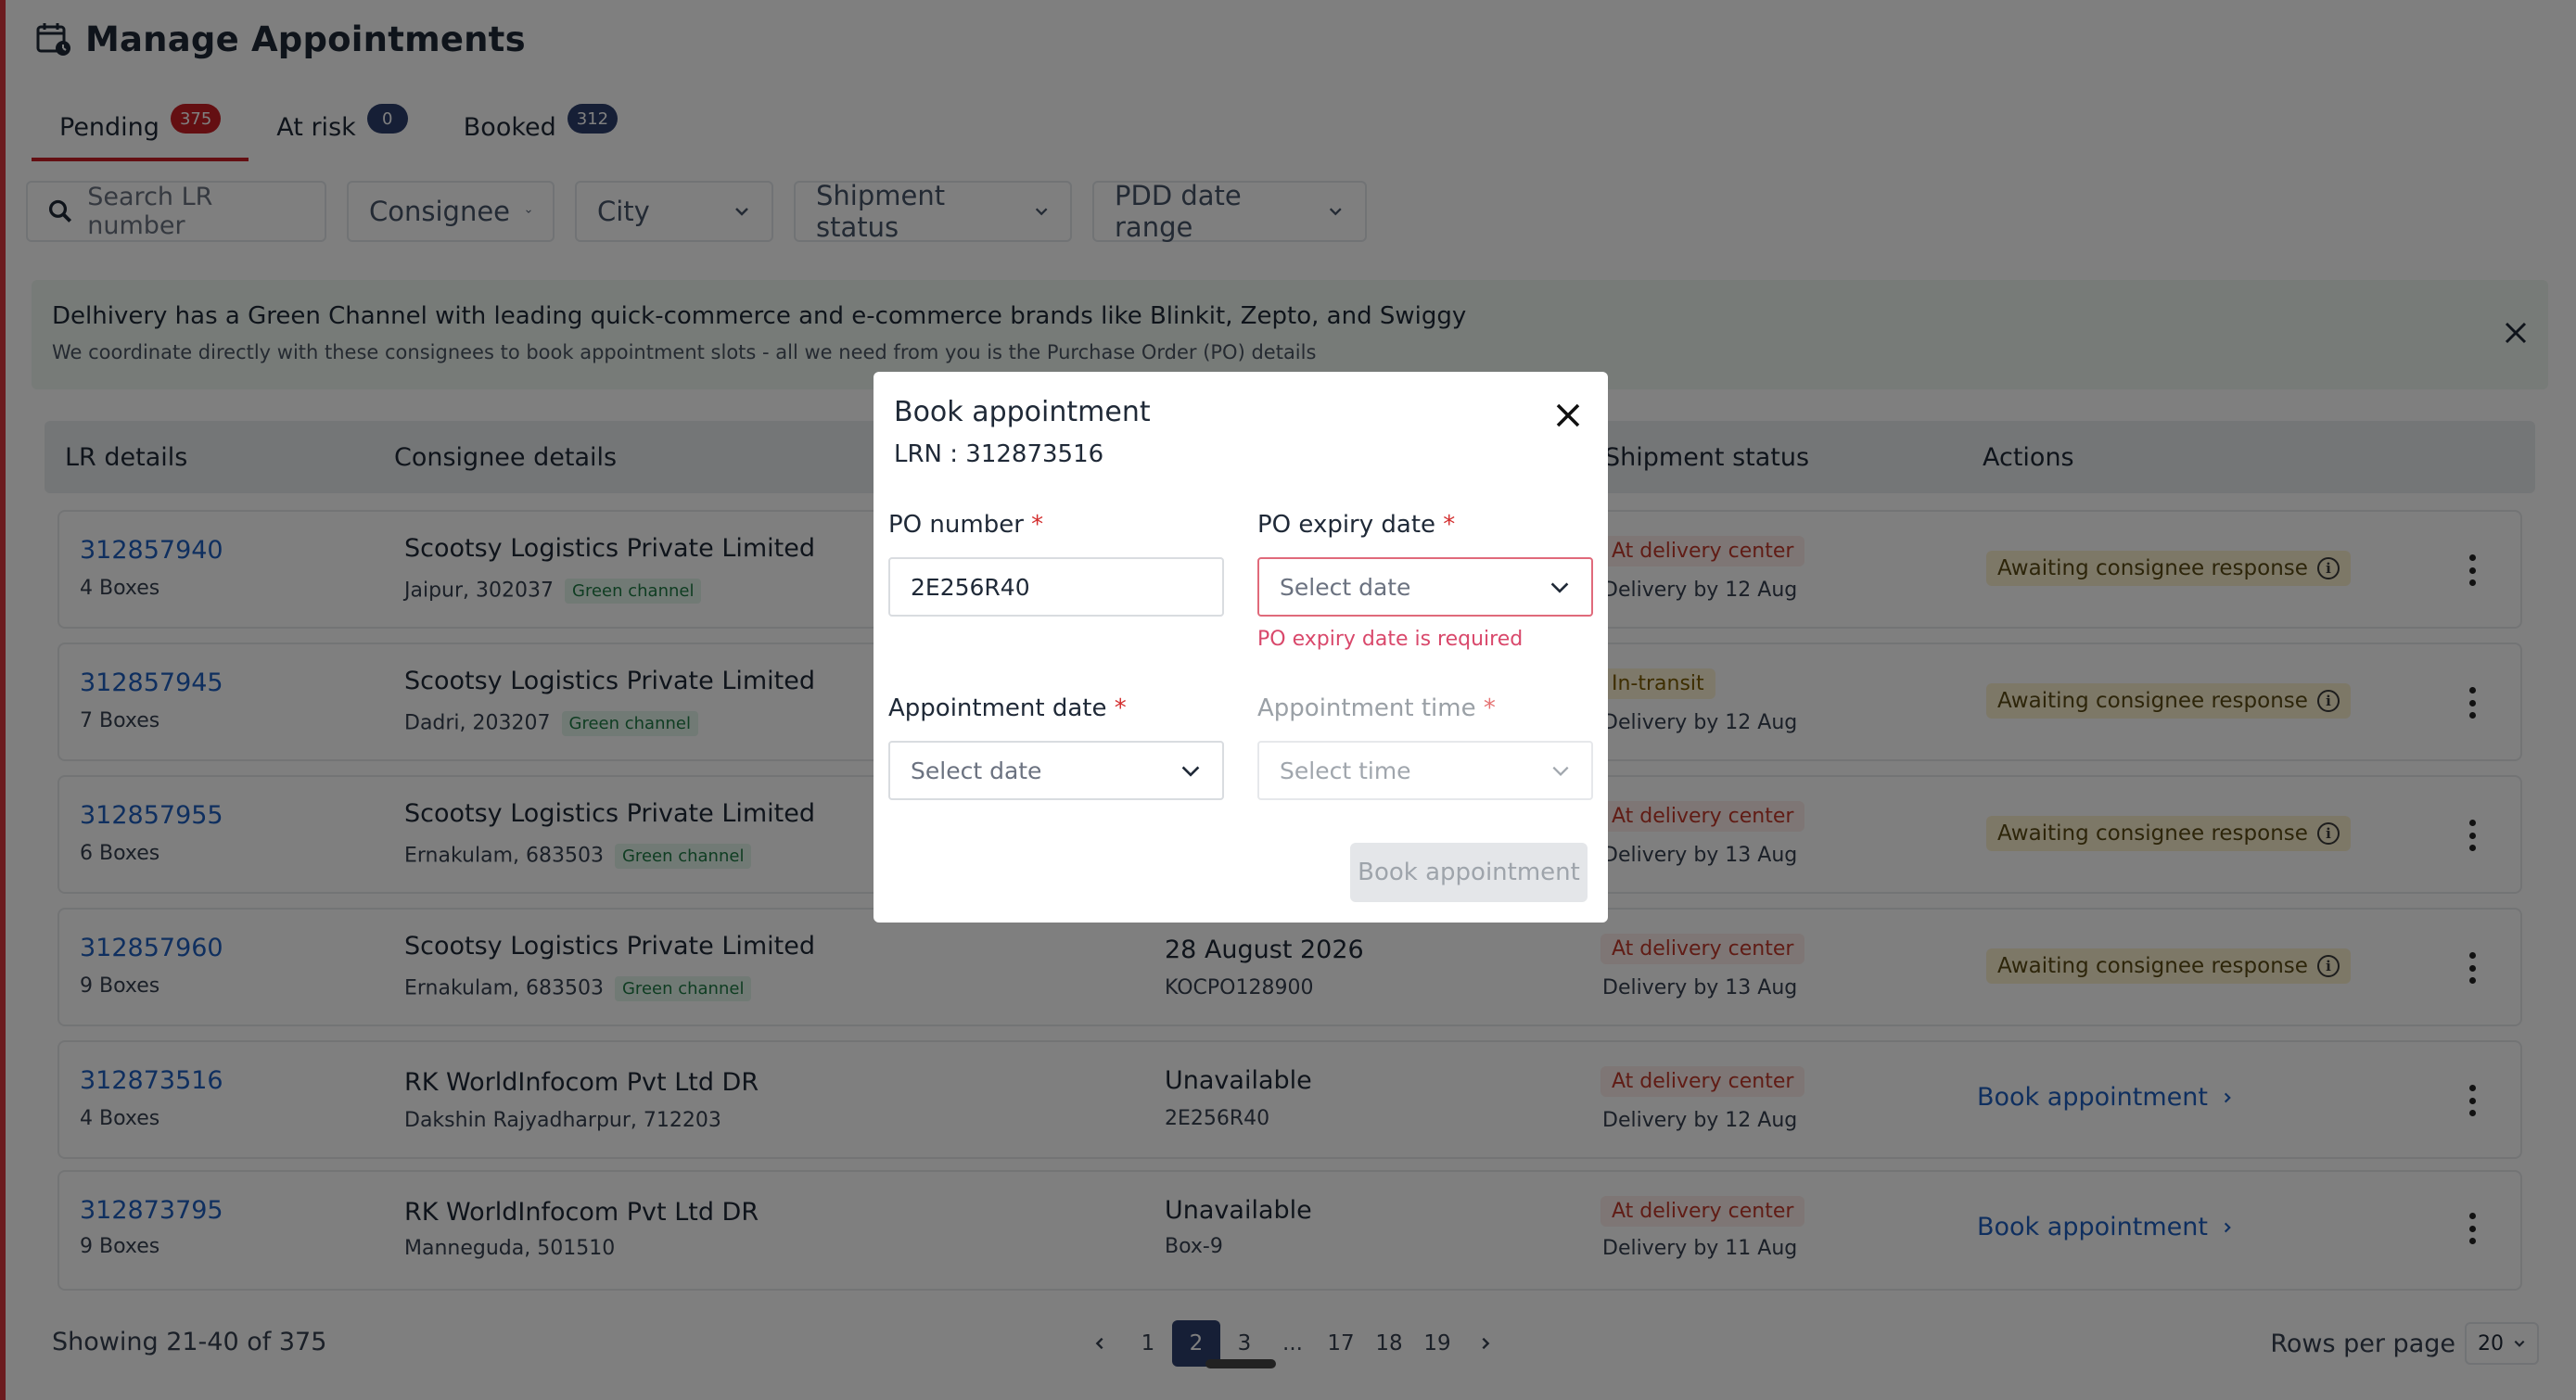 This screenshot has height=1400, width=2576. I want to click on close-icon, so click(1568, 415).